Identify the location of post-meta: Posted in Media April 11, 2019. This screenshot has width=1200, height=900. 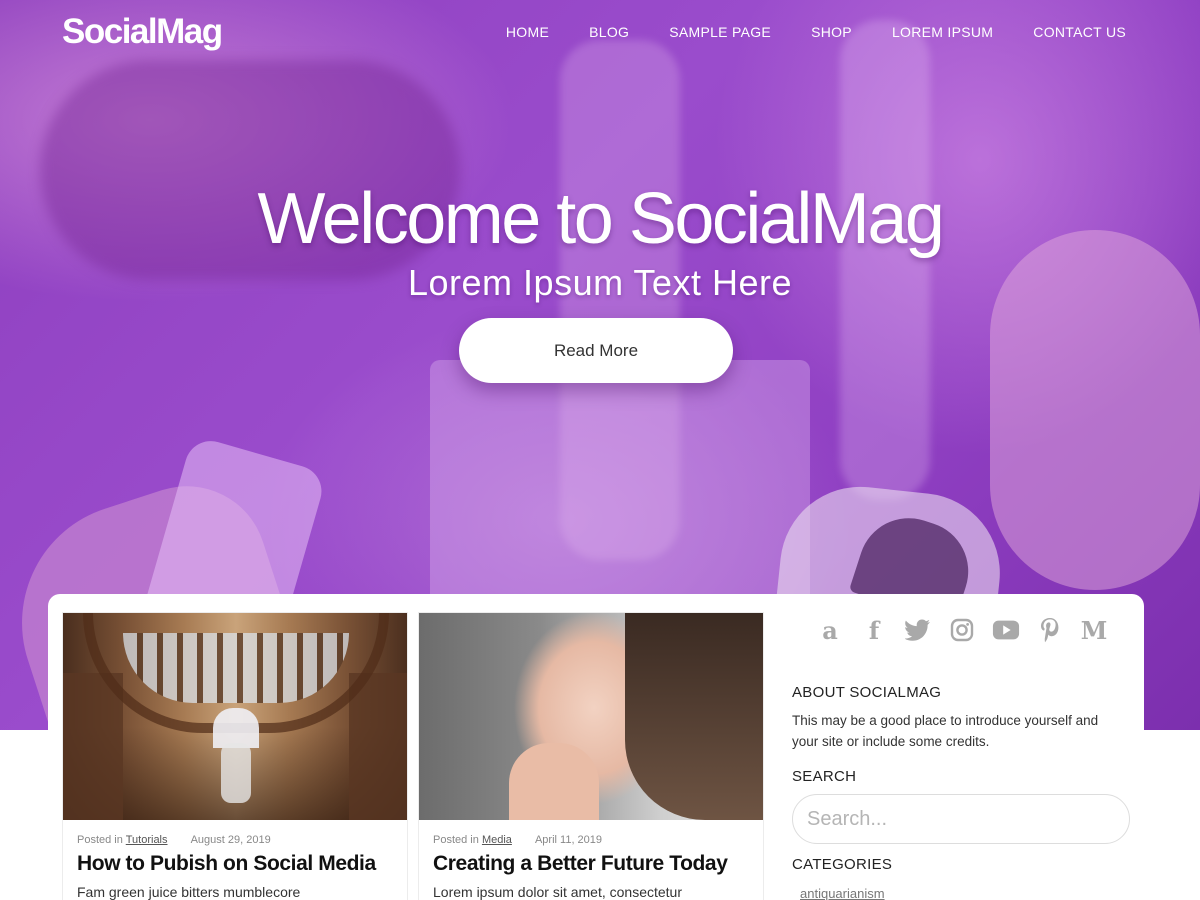
(591, 833).